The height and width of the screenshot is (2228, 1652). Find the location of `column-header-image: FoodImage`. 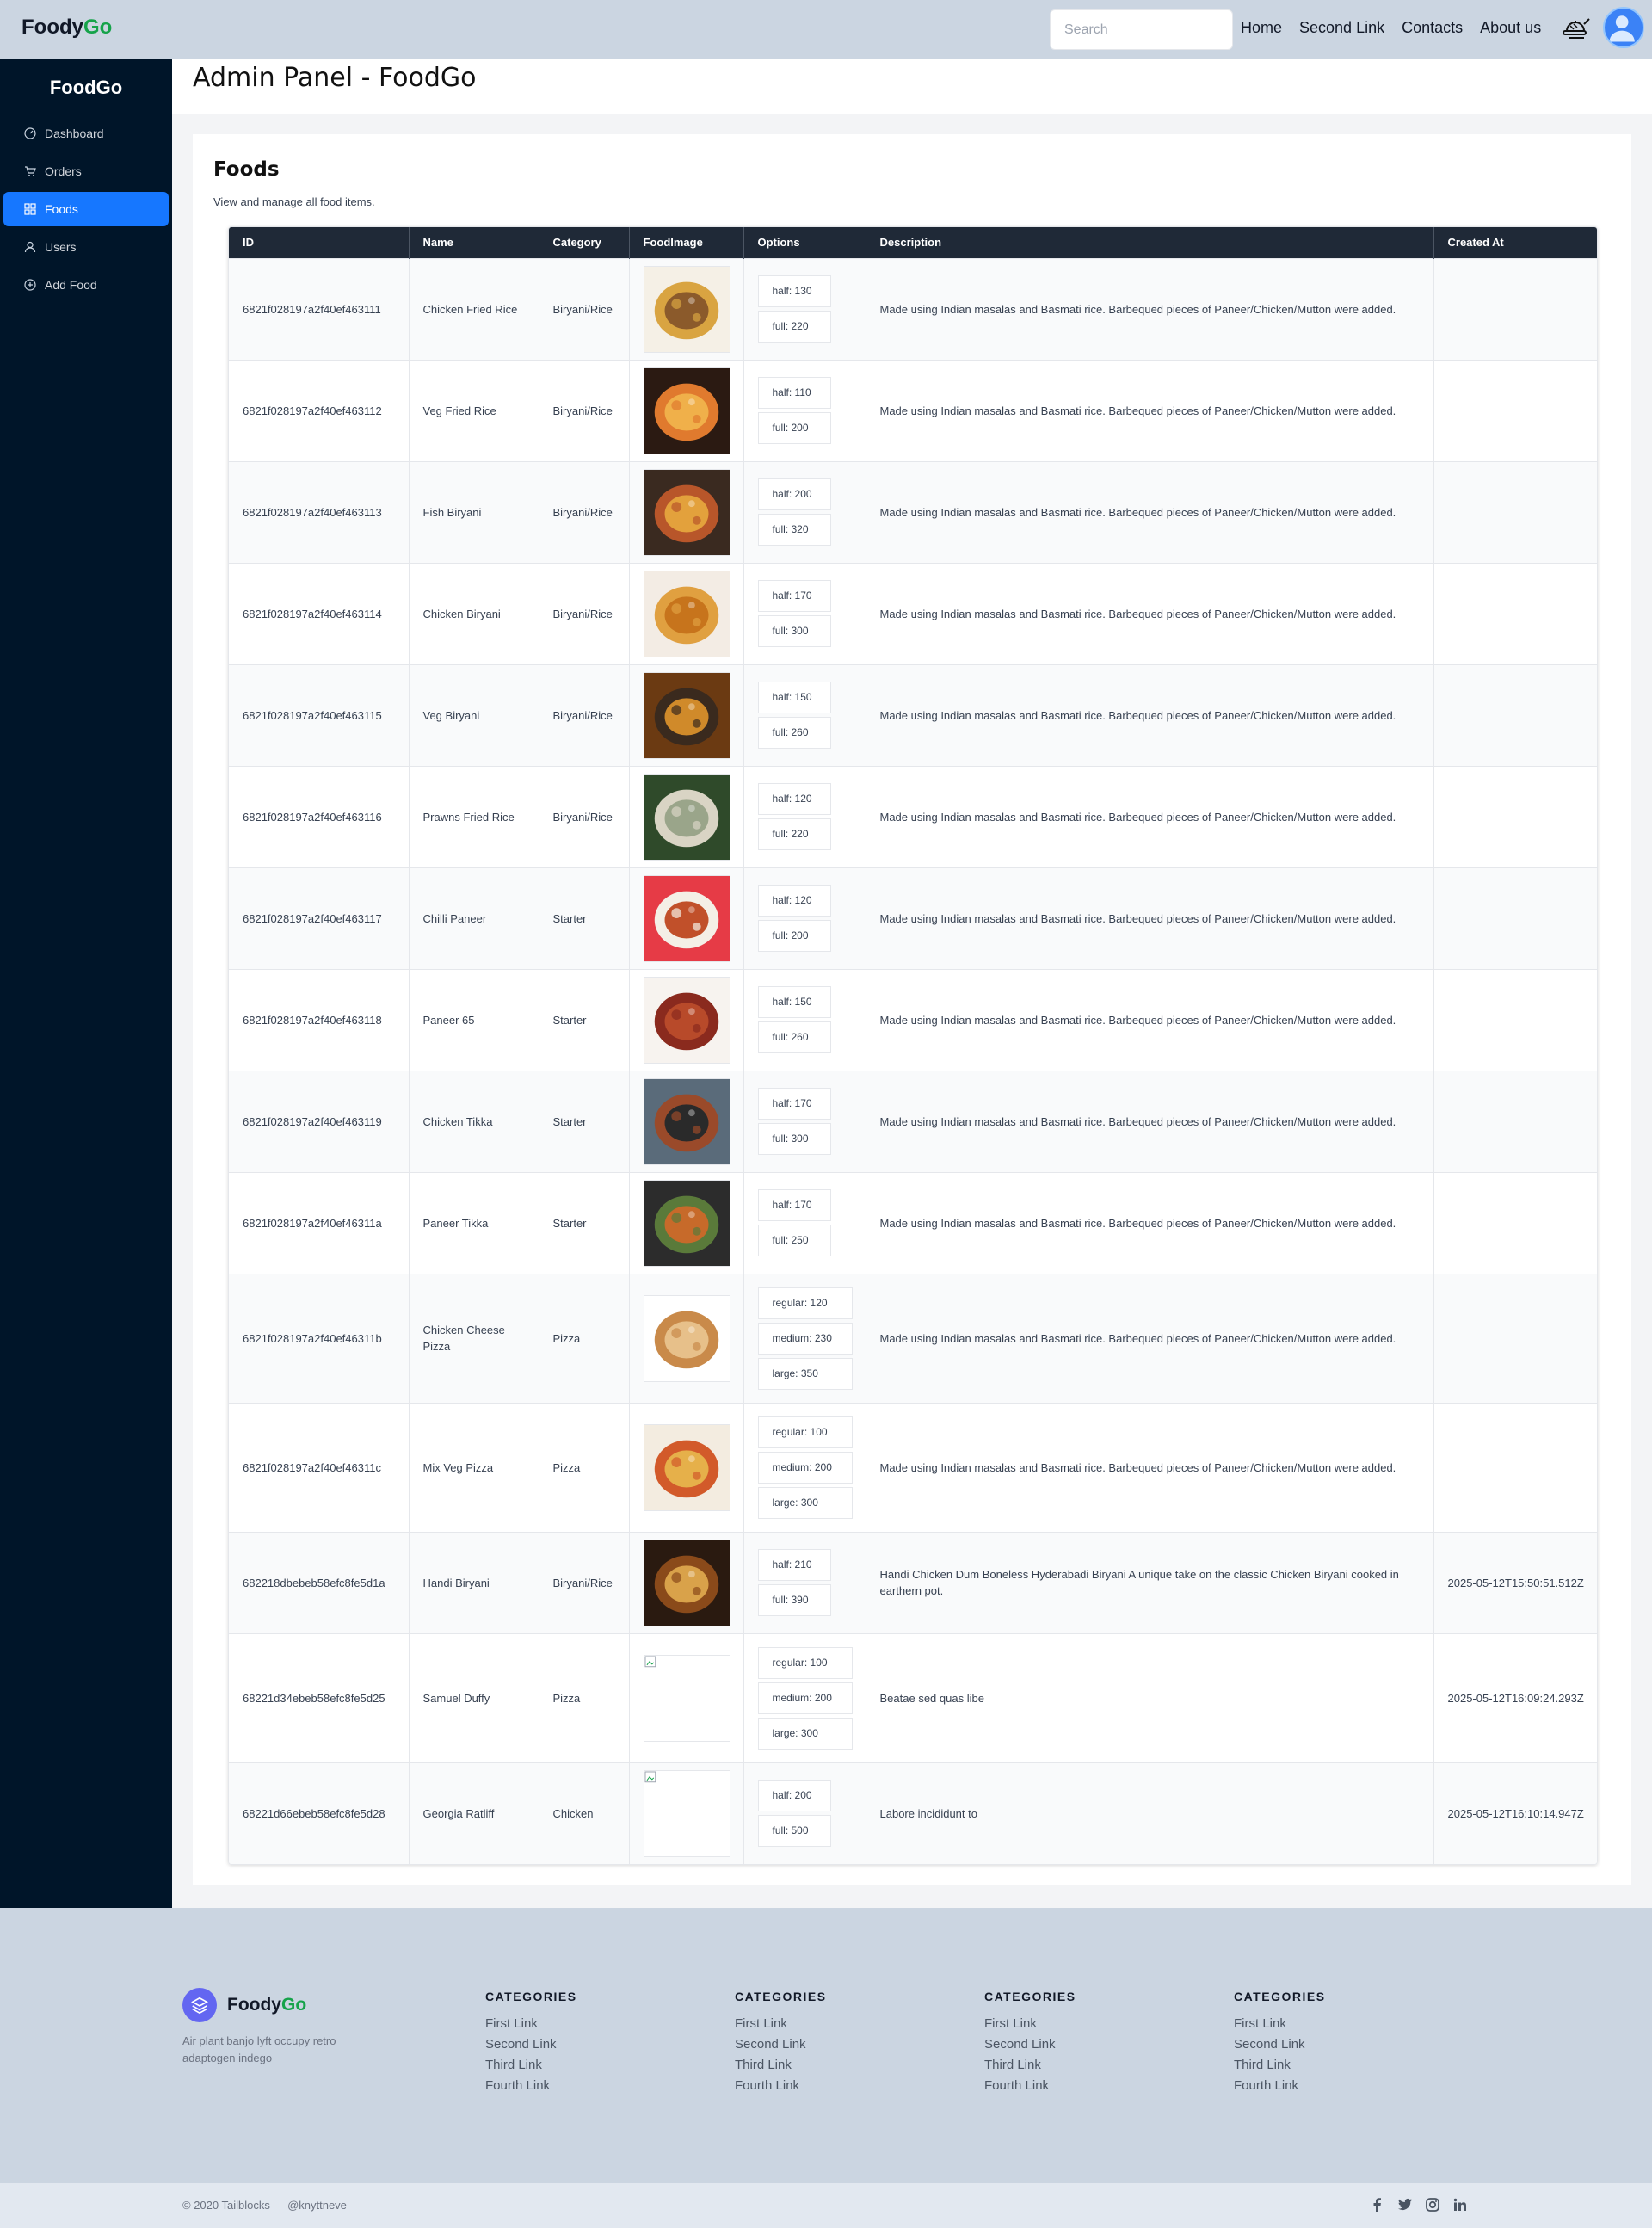

column-header-image: FoodImage is located at coordinates (686, 243).